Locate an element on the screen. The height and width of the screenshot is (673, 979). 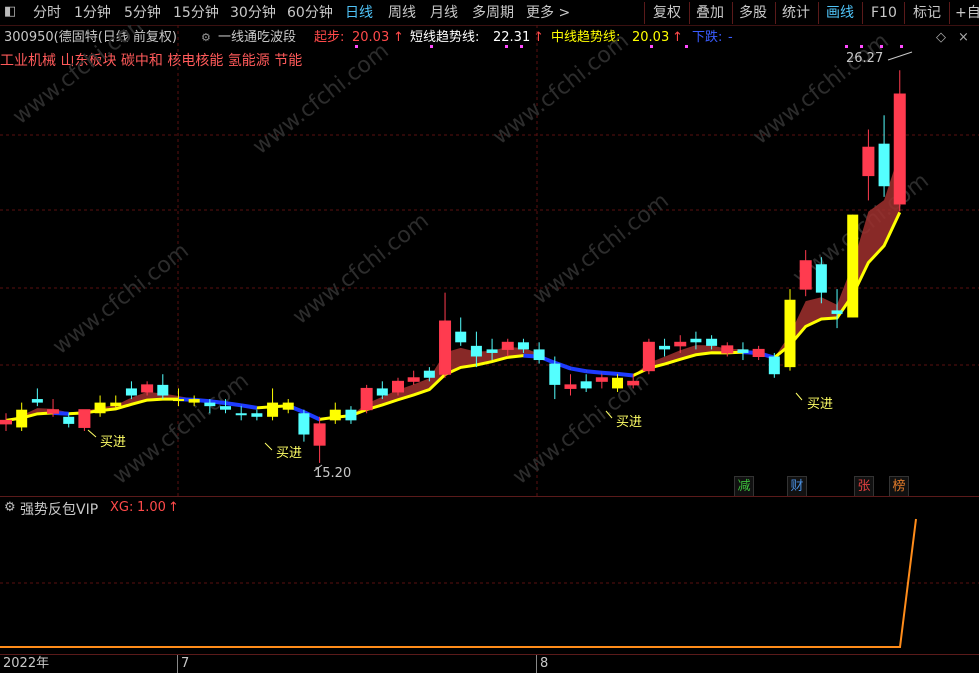
period-tab: 周线 is located at coordinates (402, 13).